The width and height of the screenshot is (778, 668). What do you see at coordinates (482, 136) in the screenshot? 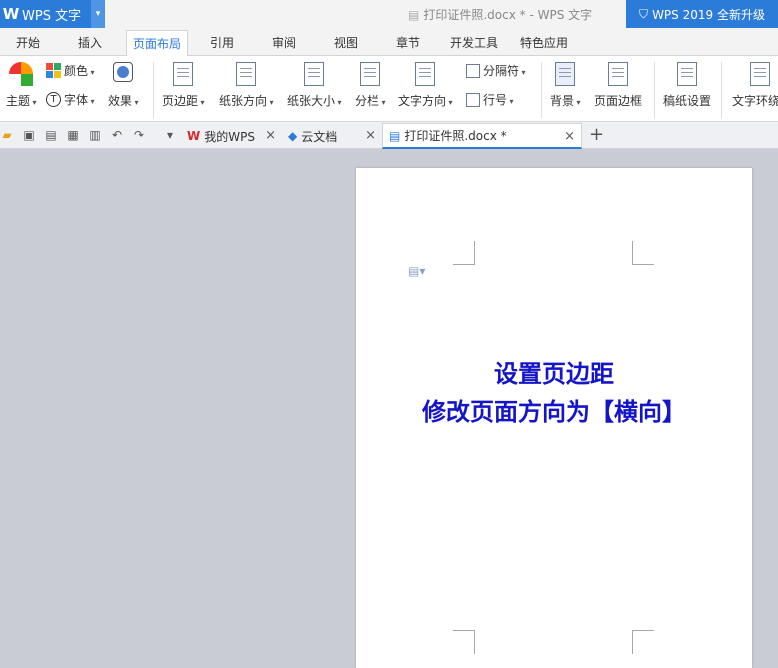
I see `tab-document: ▤ 打印证件照.docx * ×` at bounding box center [482, 136].